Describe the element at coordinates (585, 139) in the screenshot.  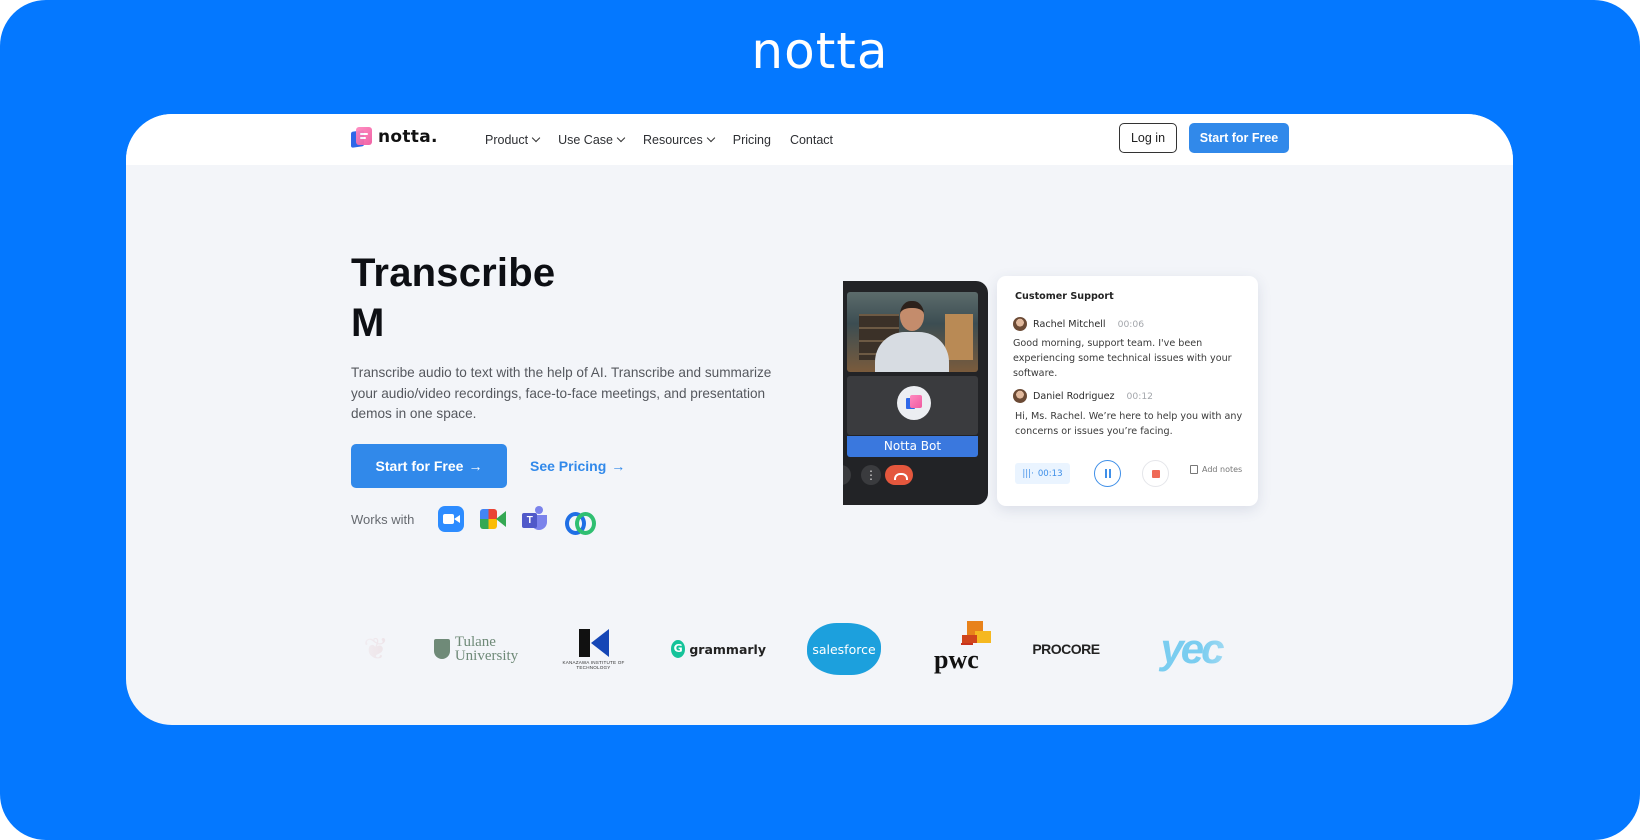
I see `nav-item-label: Use Case` at that location.